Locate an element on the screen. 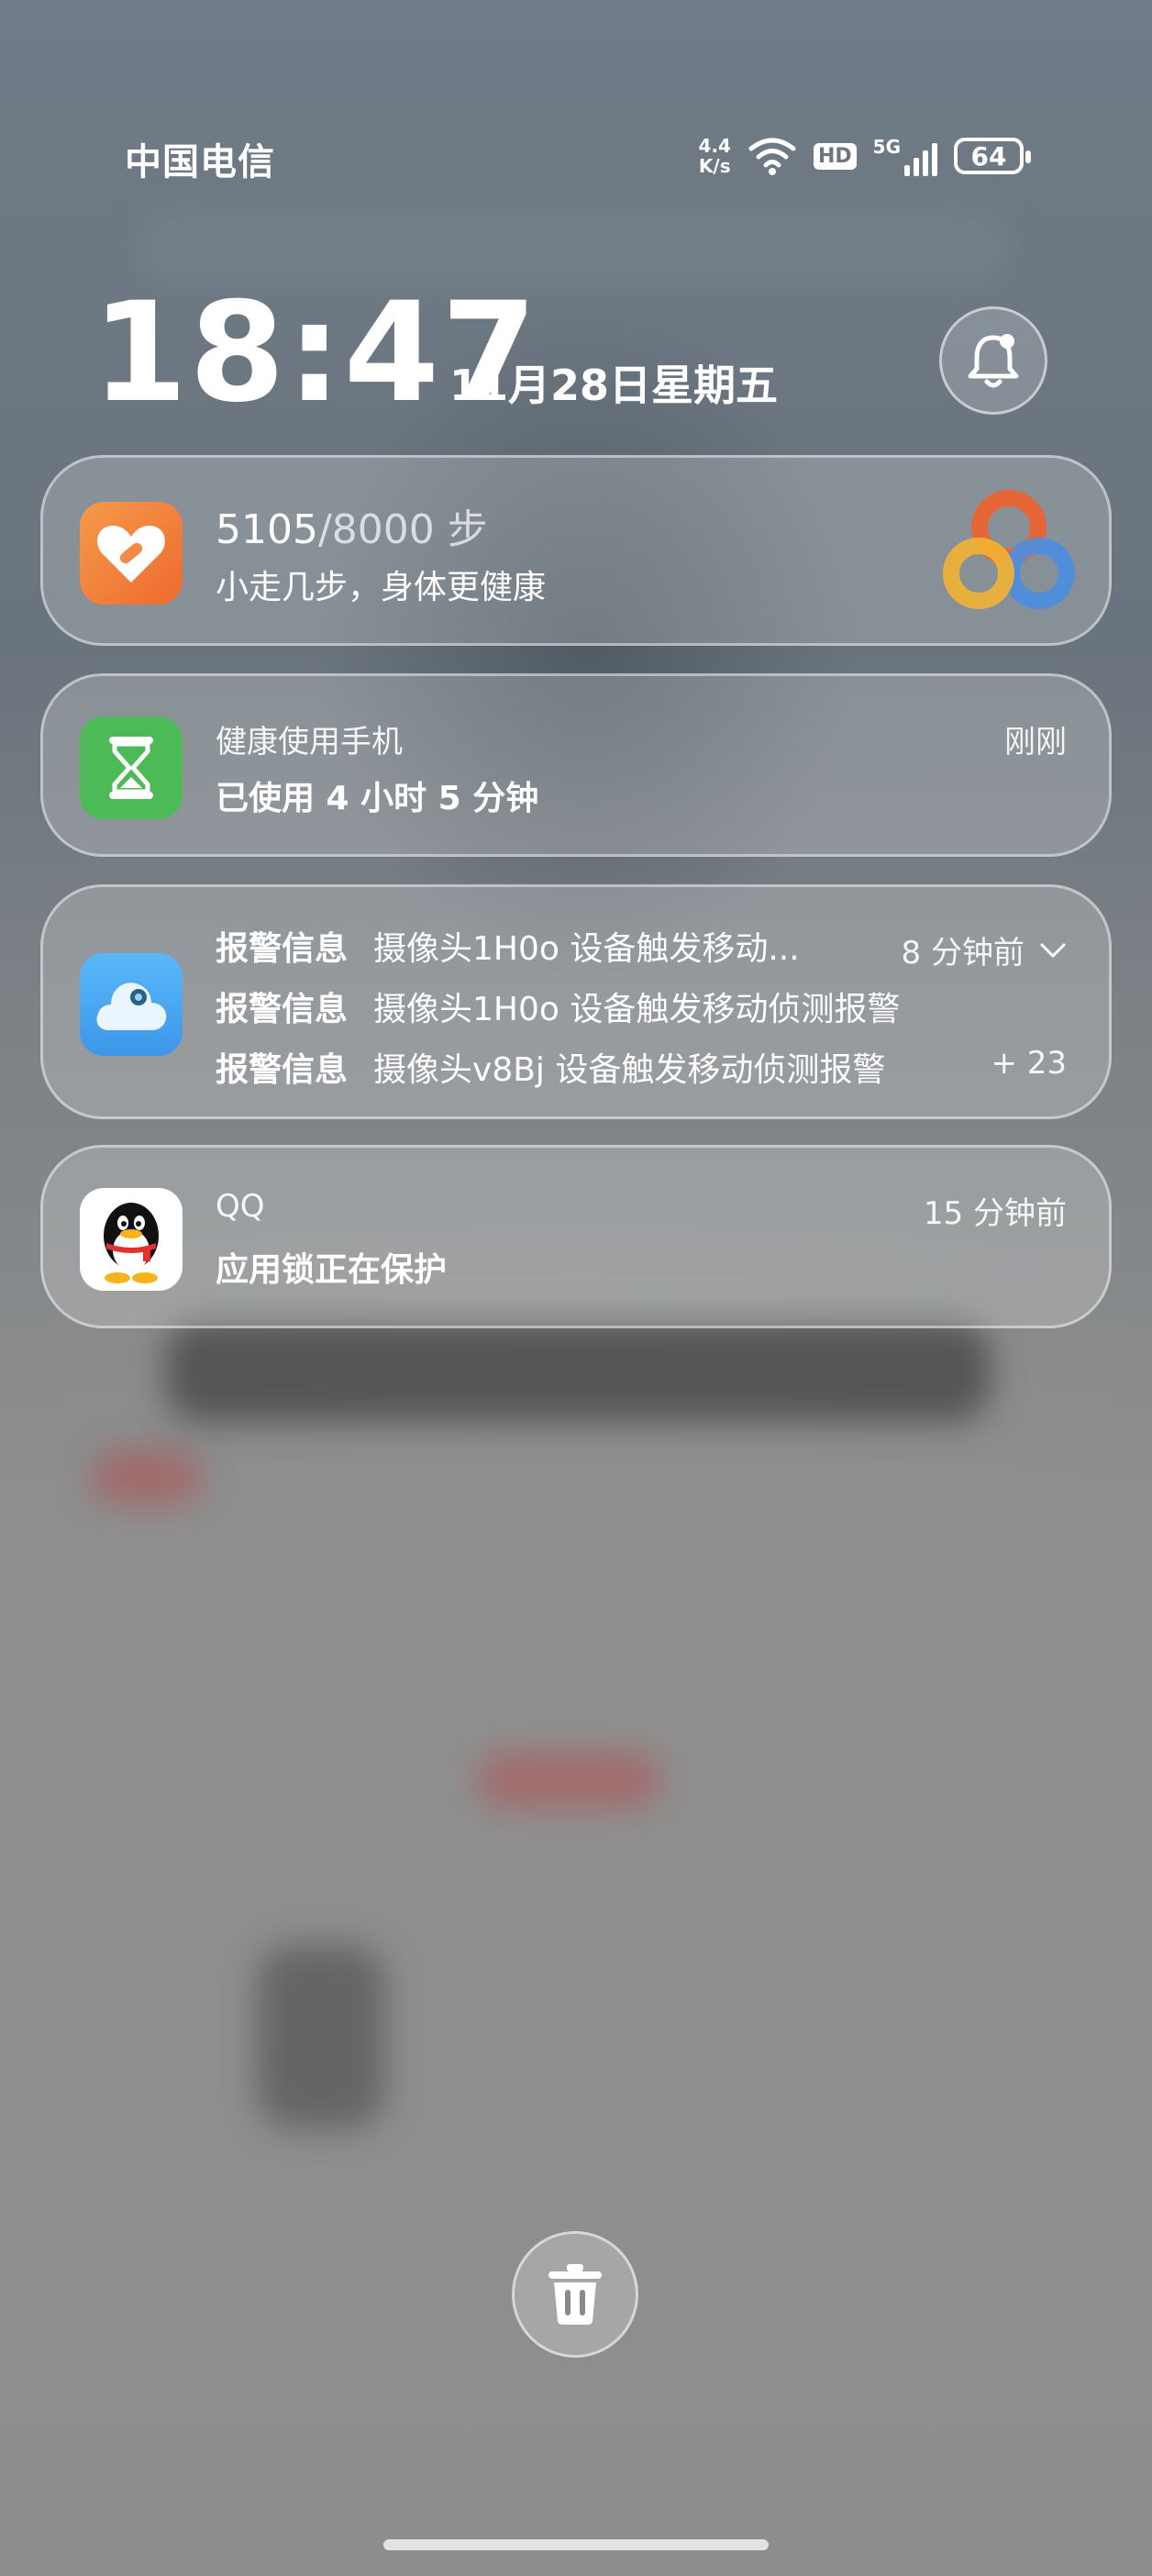 This screenshot has width=1152, height=2576. status-icons: 4.4 K/s HD 5G 64 is located at coordinates (865, 155).